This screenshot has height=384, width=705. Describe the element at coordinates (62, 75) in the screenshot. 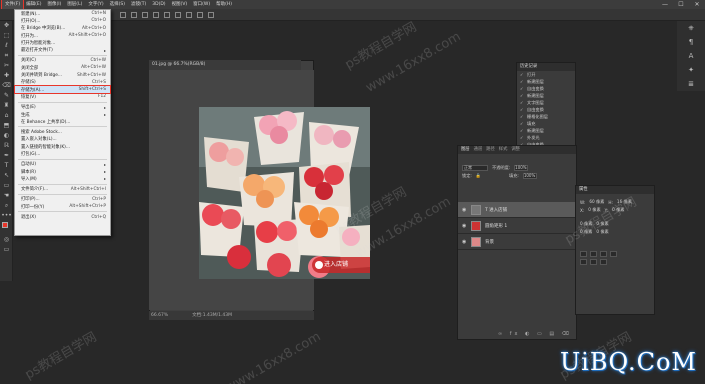

I see `file-menu-item: 关闭并转到 Bridge... Shift+Ctrl+W` at that location.